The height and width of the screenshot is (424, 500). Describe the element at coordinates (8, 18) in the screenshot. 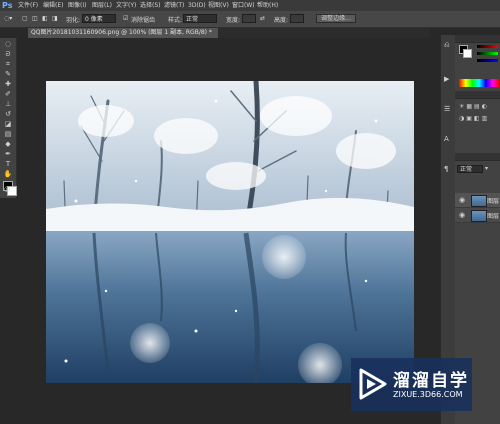

I see `marquee-tool-preset-icon: ◌▾` at that location.